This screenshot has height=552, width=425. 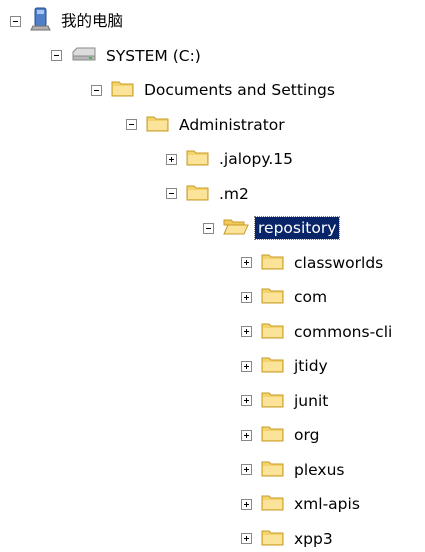 I want to click on tree-item-label: 我的电脑, so click(x=92, y=21).